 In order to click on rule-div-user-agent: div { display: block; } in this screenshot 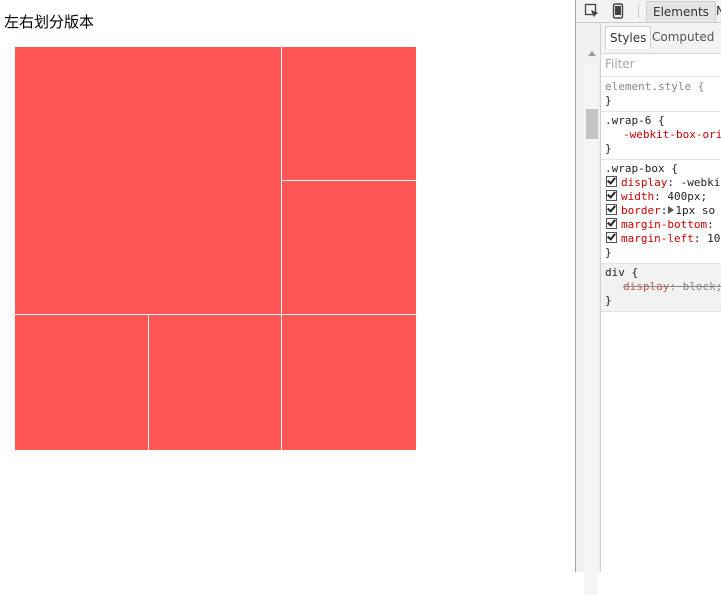, I will do `click(661, 288)`.